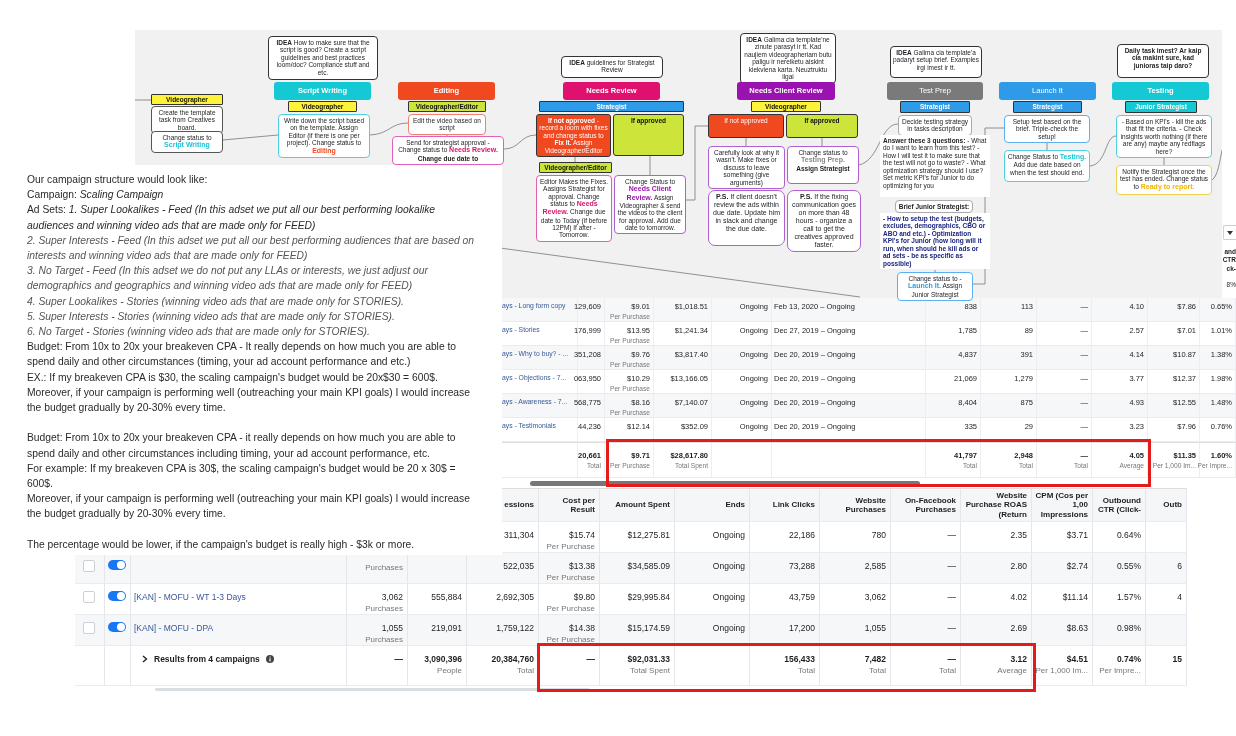 Image resolution: width=1236 pixels, height=736 pixels. Describe the element at coordinates (802, 597) in the screenshot. I see `table-cell: 43,759` at that location.